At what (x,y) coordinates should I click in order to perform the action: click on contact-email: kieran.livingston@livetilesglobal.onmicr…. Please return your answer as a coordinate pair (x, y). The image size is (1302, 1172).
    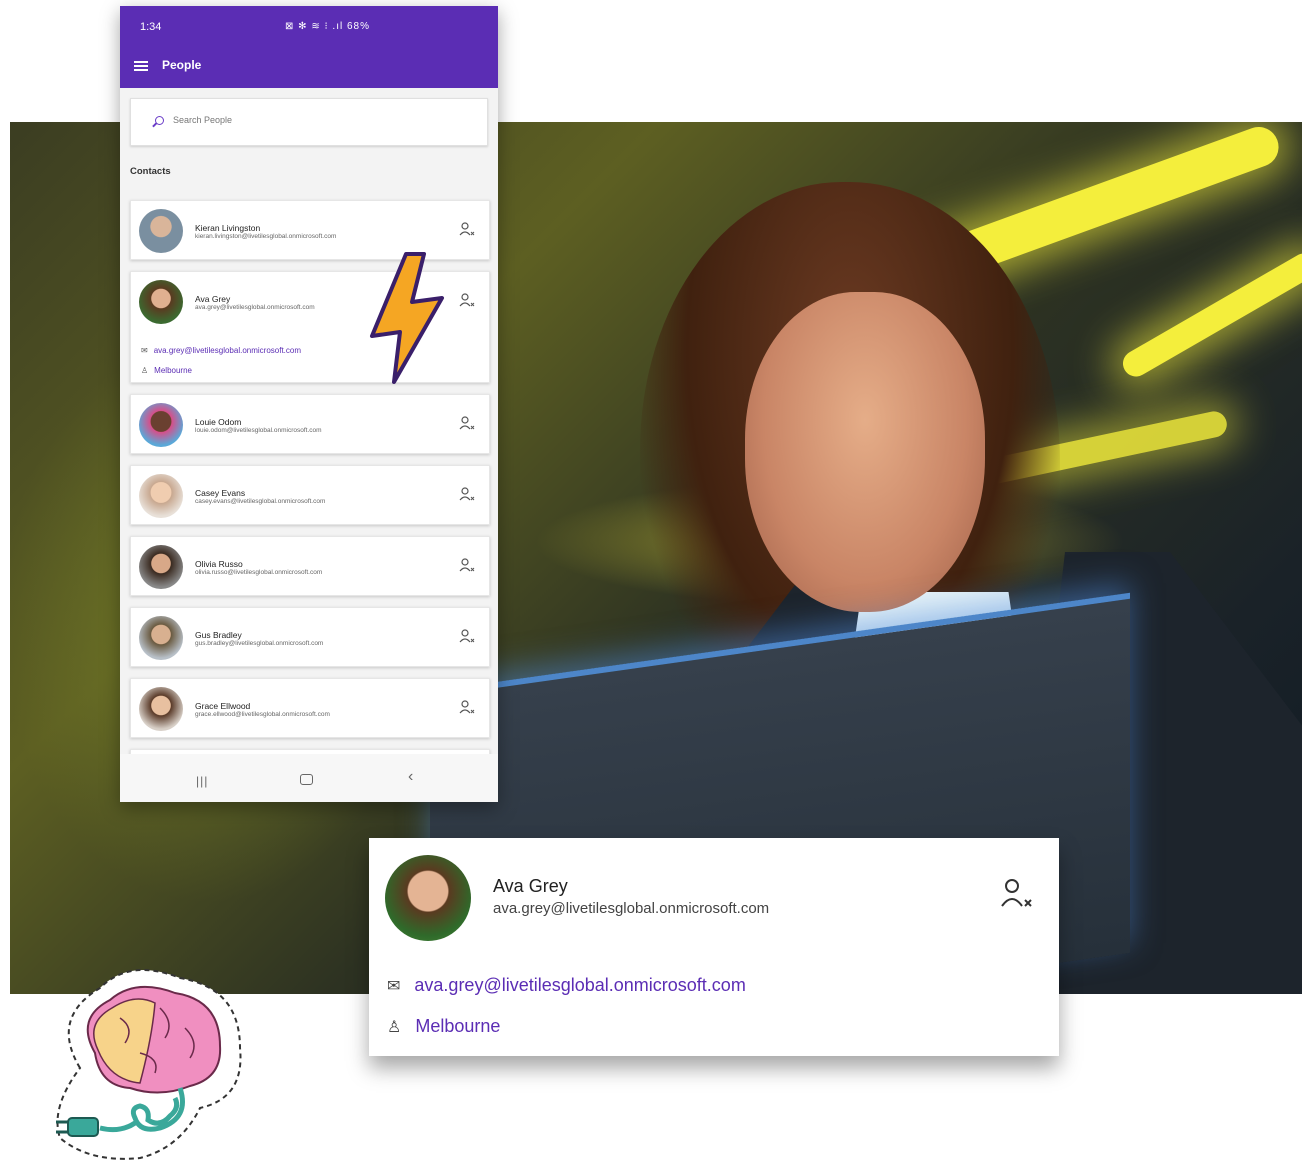
    Looking at the image, I should click on (266, 236).